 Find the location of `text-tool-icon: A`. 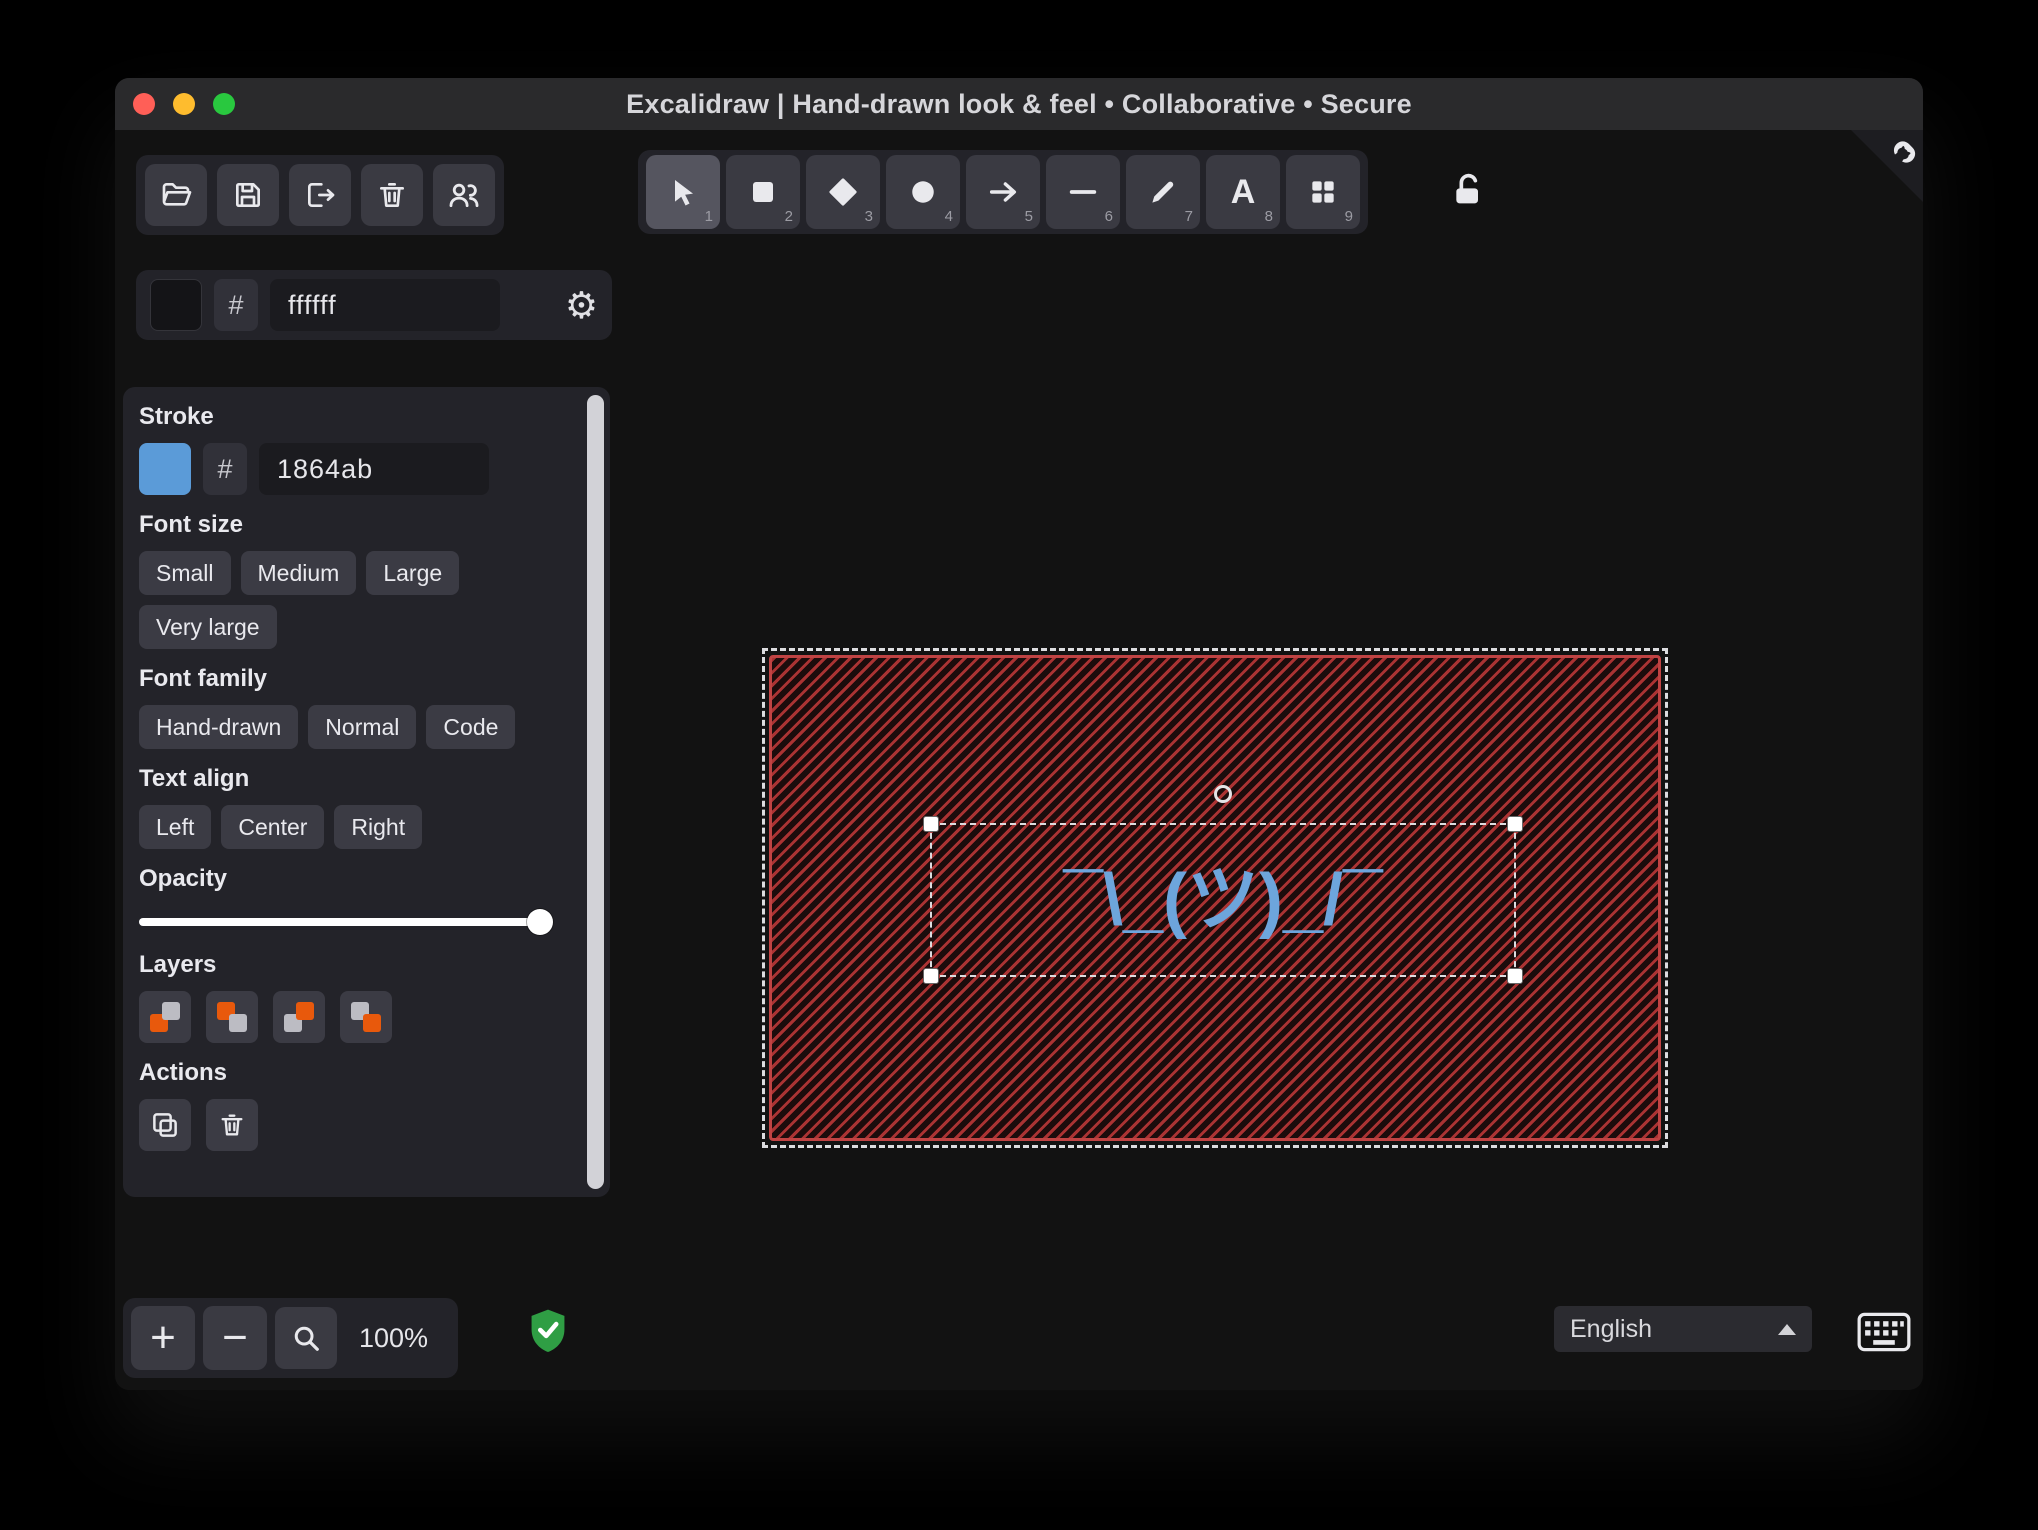

text-tool-icon: A is located at coordinates (1243, 192).